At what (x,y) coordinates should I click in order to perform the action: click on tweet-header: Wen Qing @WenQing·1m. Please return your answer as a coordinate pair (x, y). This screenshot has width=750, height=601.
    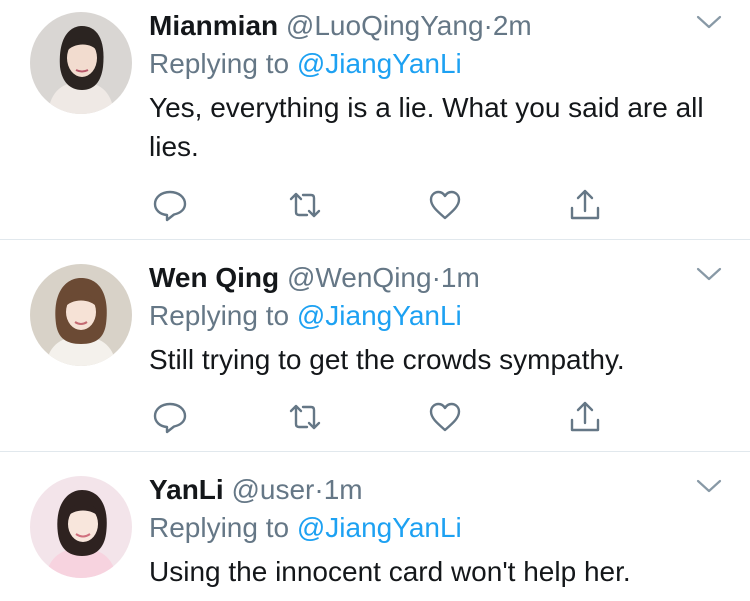
    Looking at the image, I should click on (439, 278).